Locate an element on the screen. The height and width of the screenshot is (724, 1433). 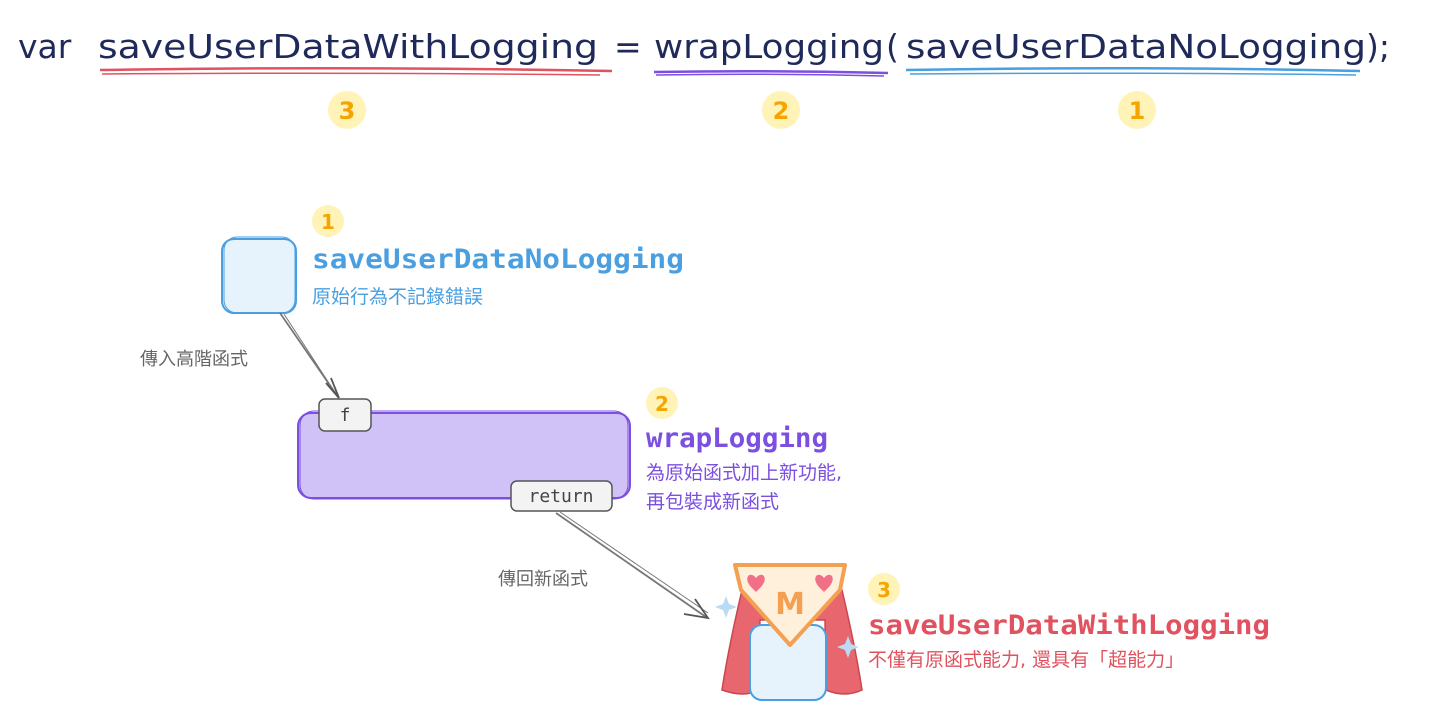
original-function-box is located at coordinates (259, 276).